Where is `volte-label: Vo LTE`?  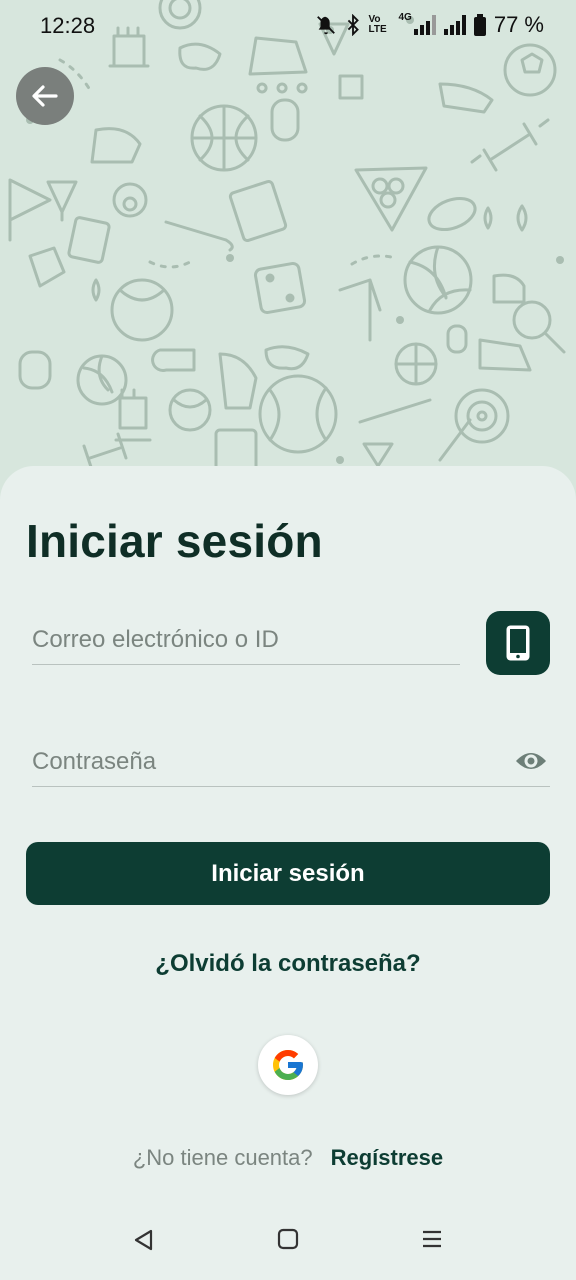
volte-label: Vo LTE is located at coordinates (377, 24).